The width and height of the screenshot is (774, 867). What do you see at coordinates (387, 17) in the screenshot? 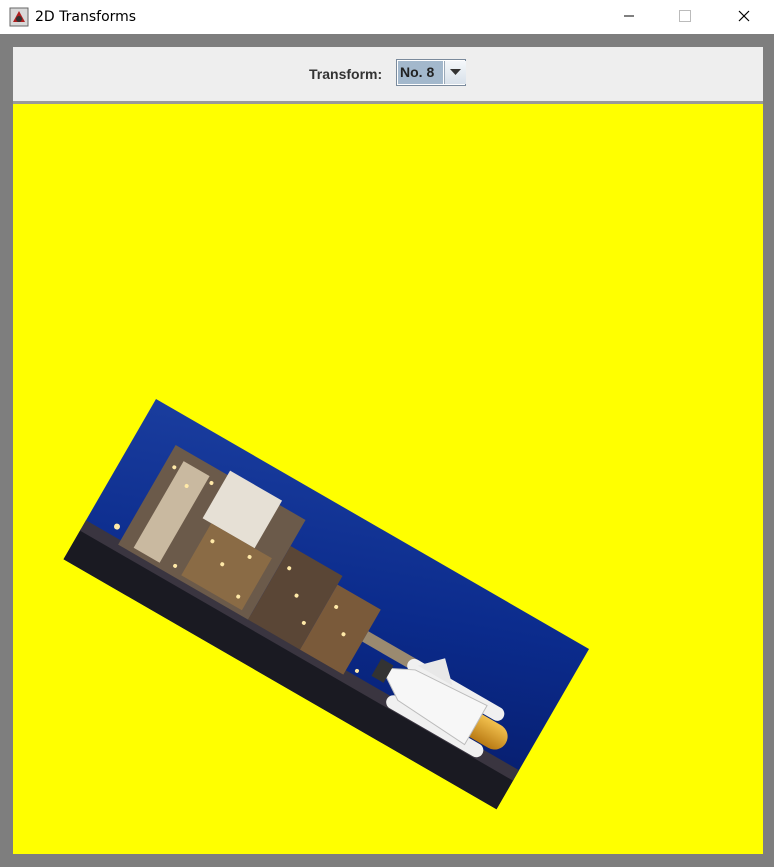
I see `title-bar: 2D Transforms` at bounding box center [387, 17].